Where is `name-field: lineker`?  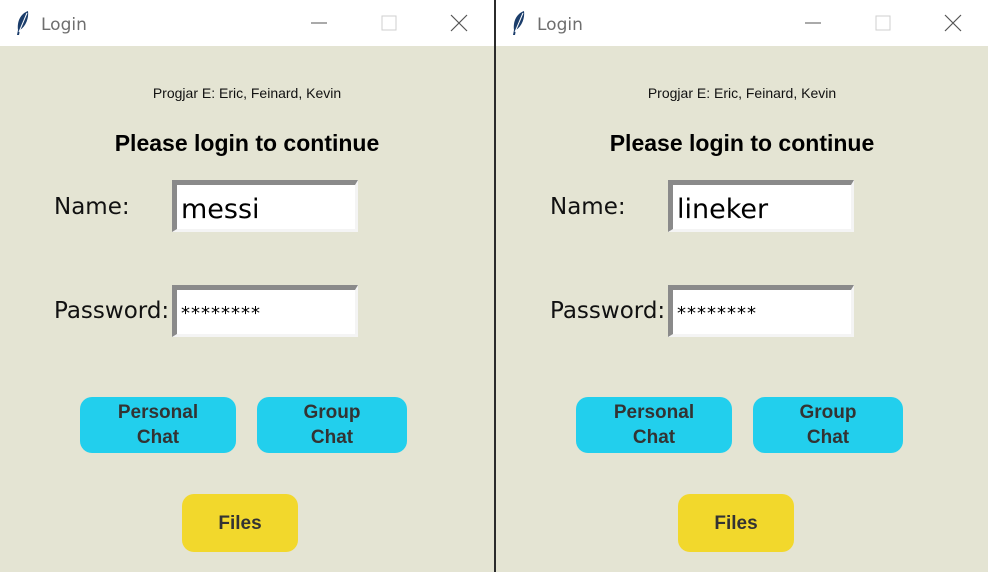
name-field: lineker is located at coordinates (761, 206).